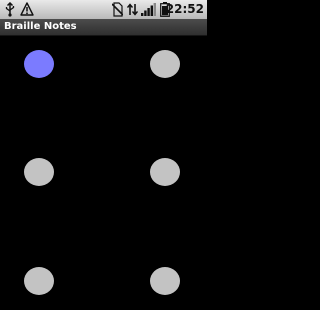  I want to click on status-bar: 22:52, so click(103, 9).